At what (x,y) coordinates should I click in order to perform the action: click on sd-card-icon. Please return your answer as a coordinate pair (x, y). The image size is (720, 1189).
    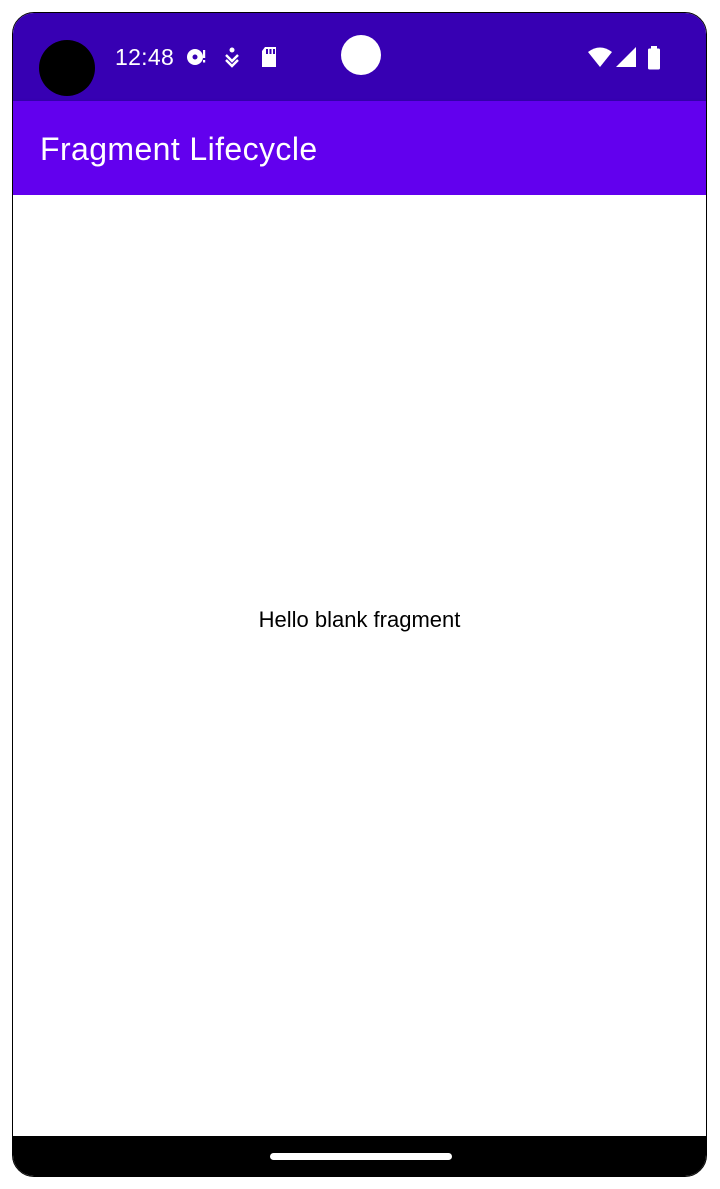
    Looking at the image, I should click on (269, 57).